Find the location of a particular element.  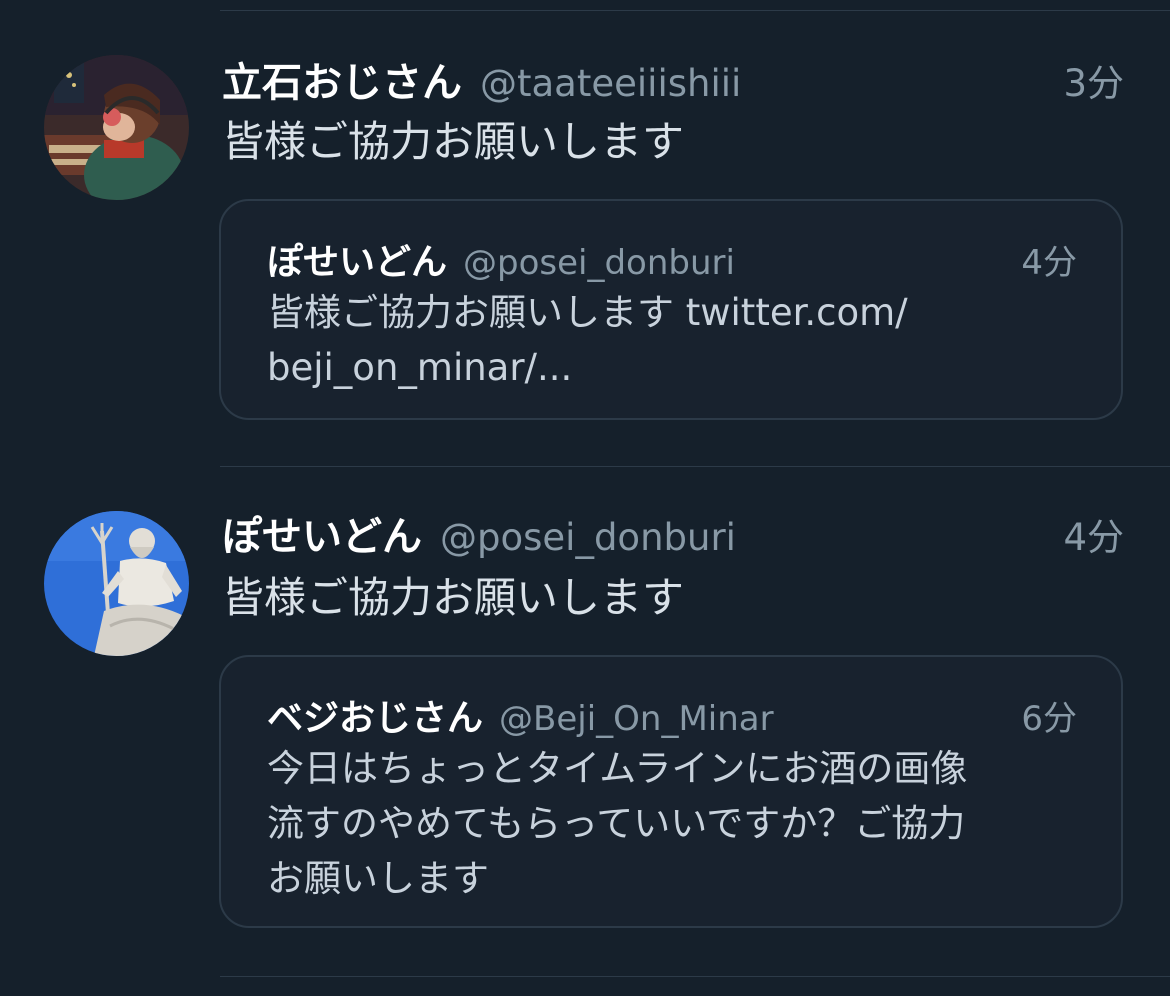

tweet-header: 立石おじさん @taateeiiishiii 3分 is located at coordinates (673, 78).